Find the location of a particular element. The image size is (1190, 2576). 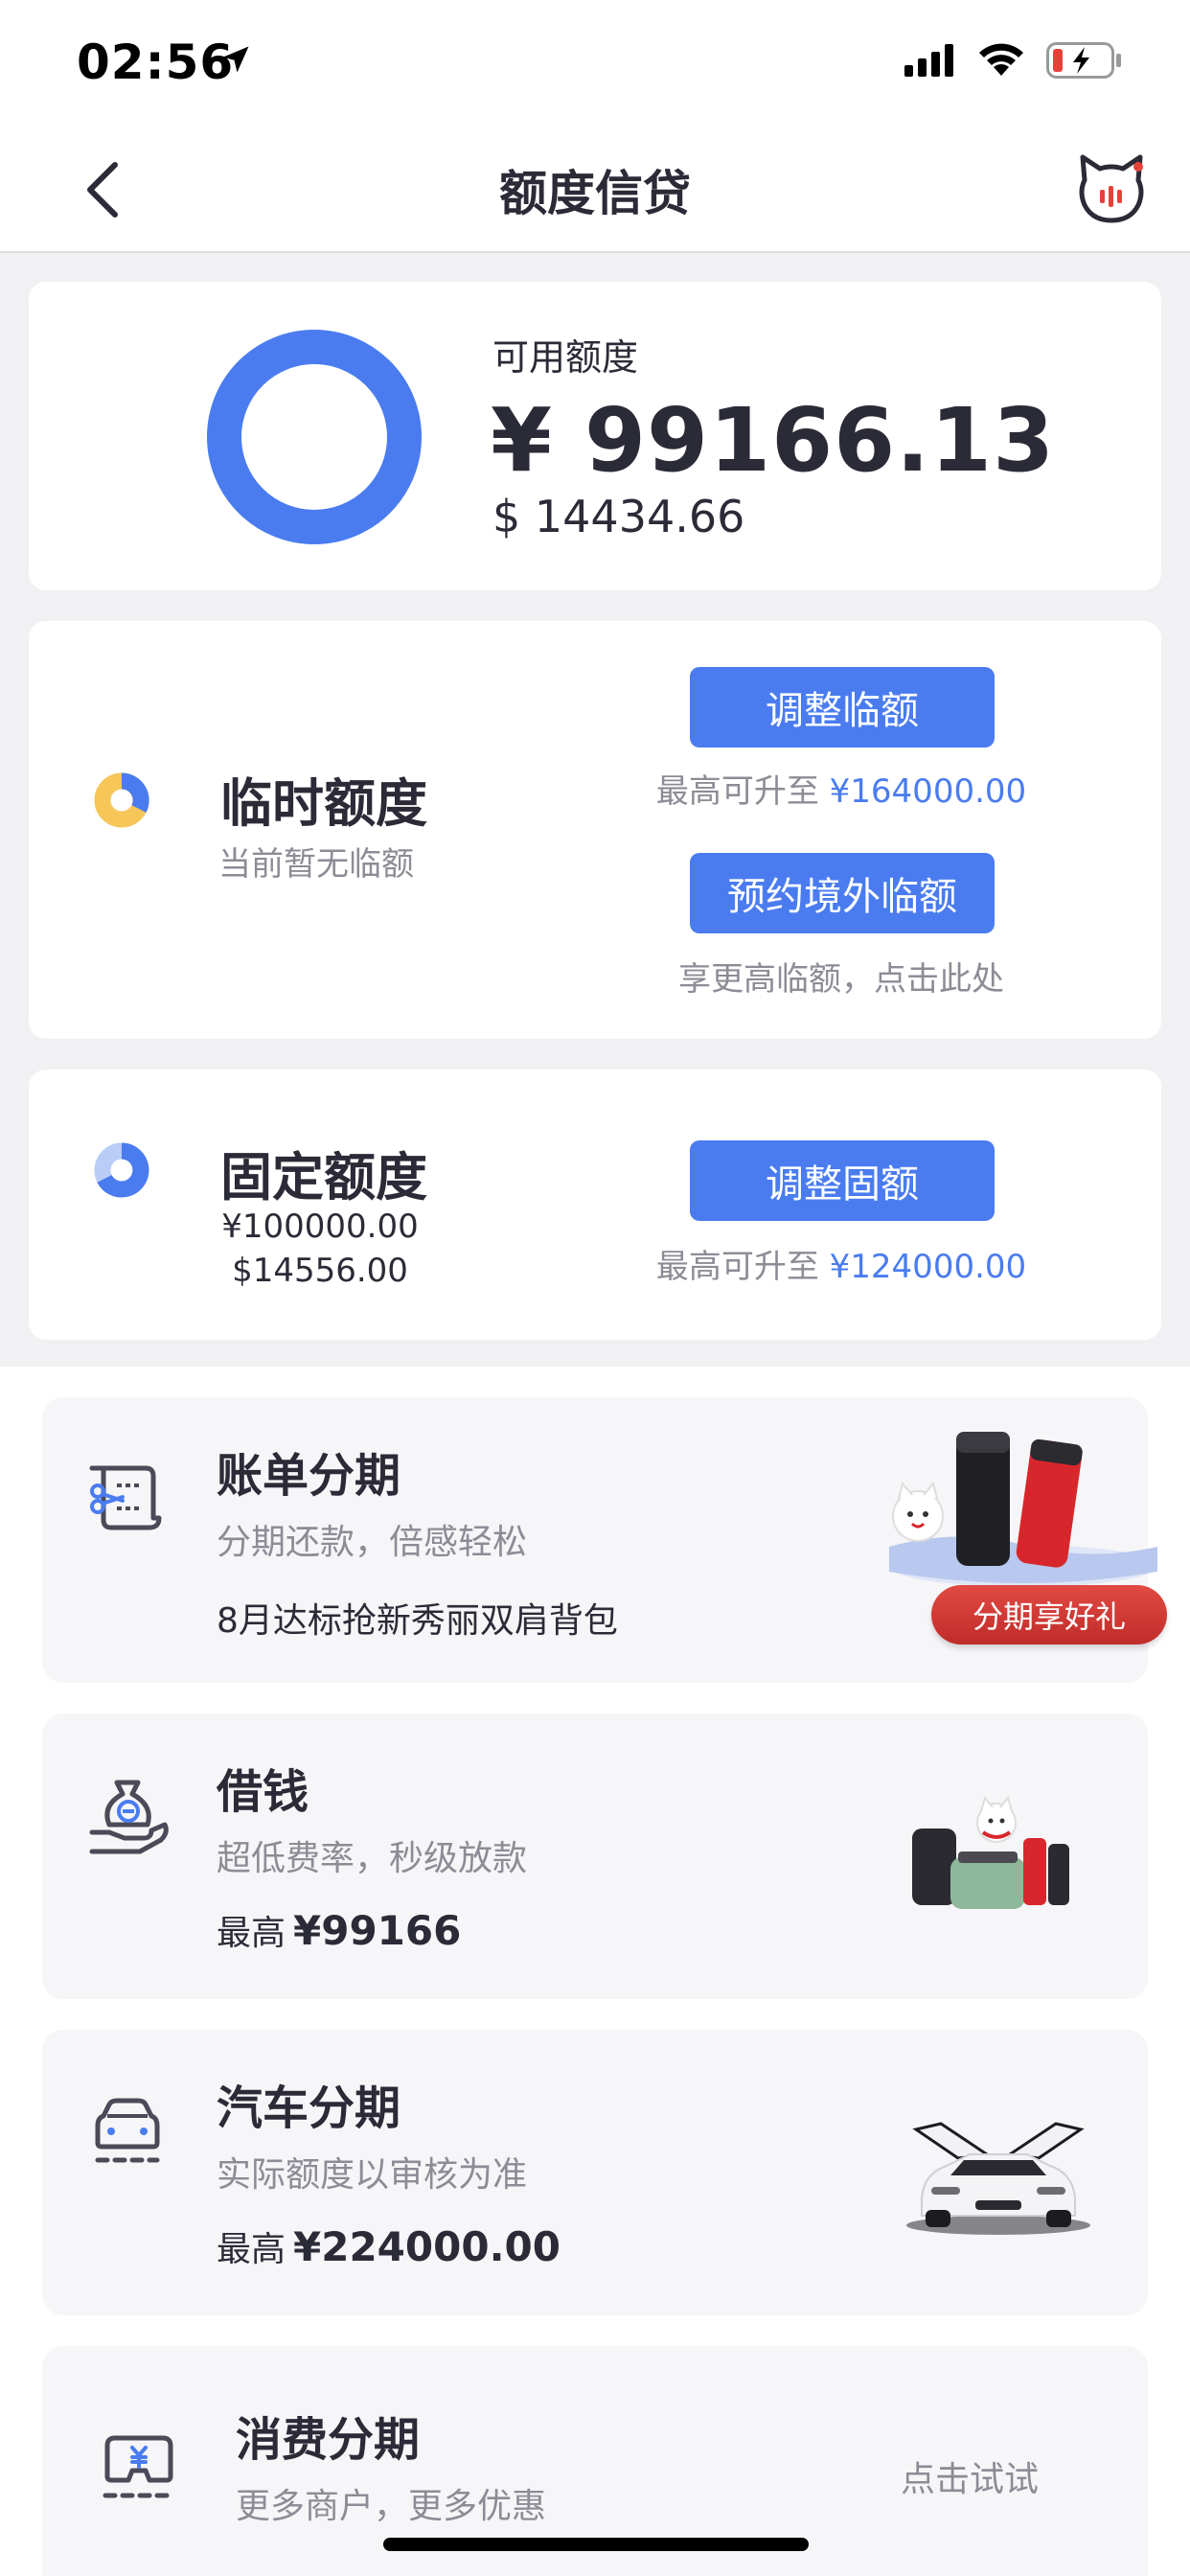

adjust-temp-quota-hint: 最高可升至 ¥164000.00 is located at coordinates (842, 788).